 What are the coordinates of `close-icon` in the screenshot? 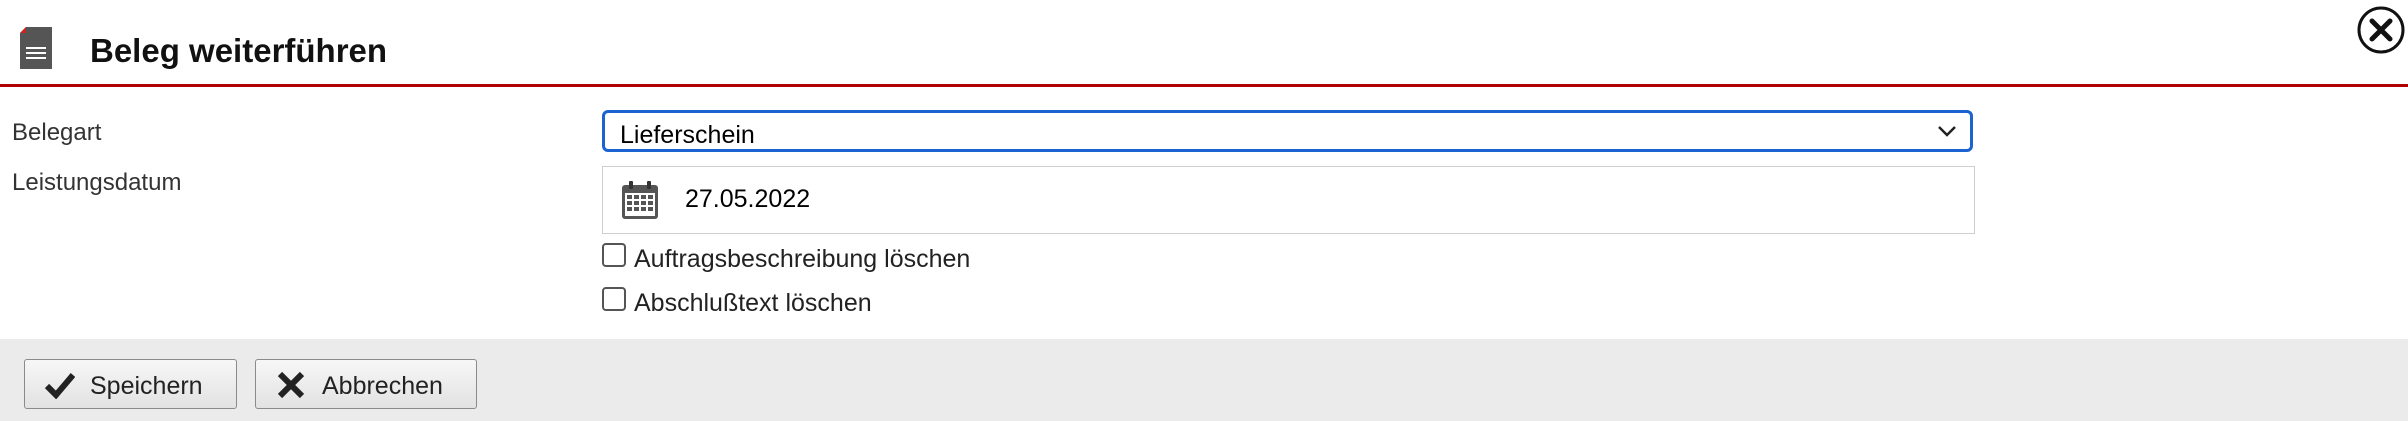 It's located at (2381, 30).